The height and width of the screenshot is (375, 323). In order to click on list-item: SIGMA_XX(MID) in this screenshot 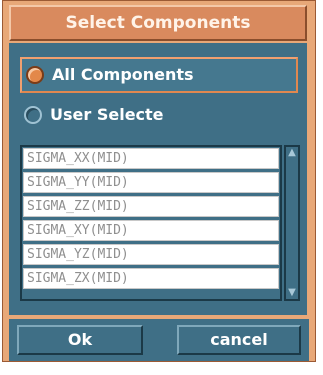, I will do `click(151, 158)`.